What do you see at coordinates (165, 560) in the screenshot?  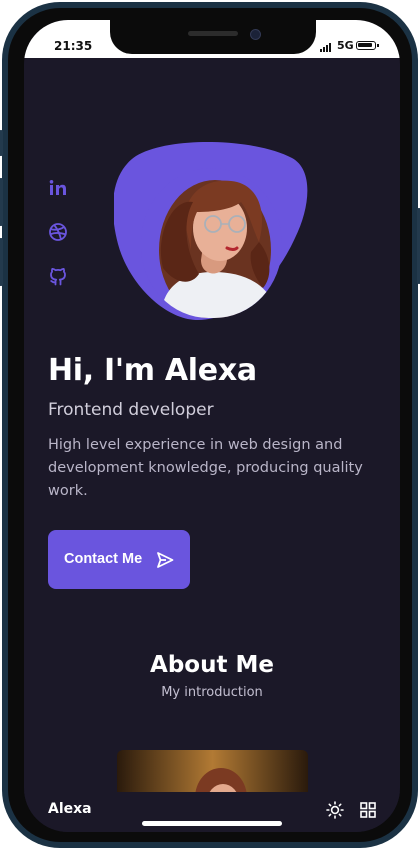 I see `send-icon` at bounding box center [165, 560].